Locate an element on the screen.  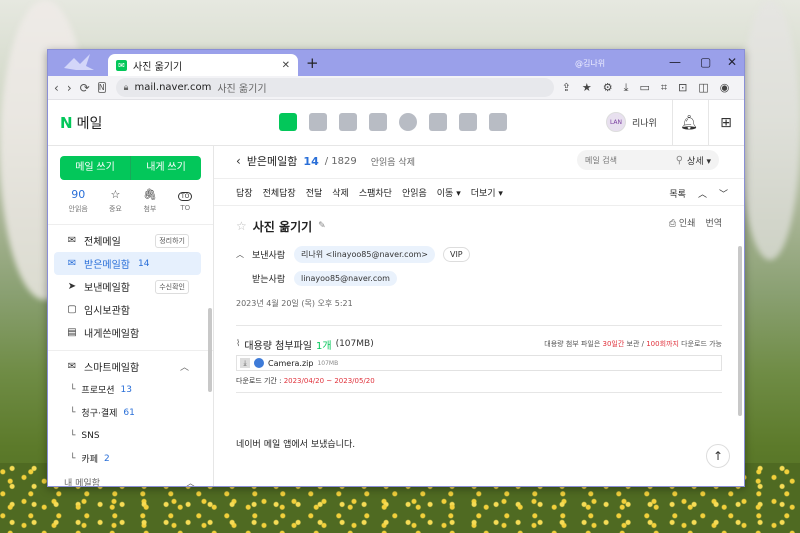
search-icon: ⚲ is located at coordinates (679, 160).